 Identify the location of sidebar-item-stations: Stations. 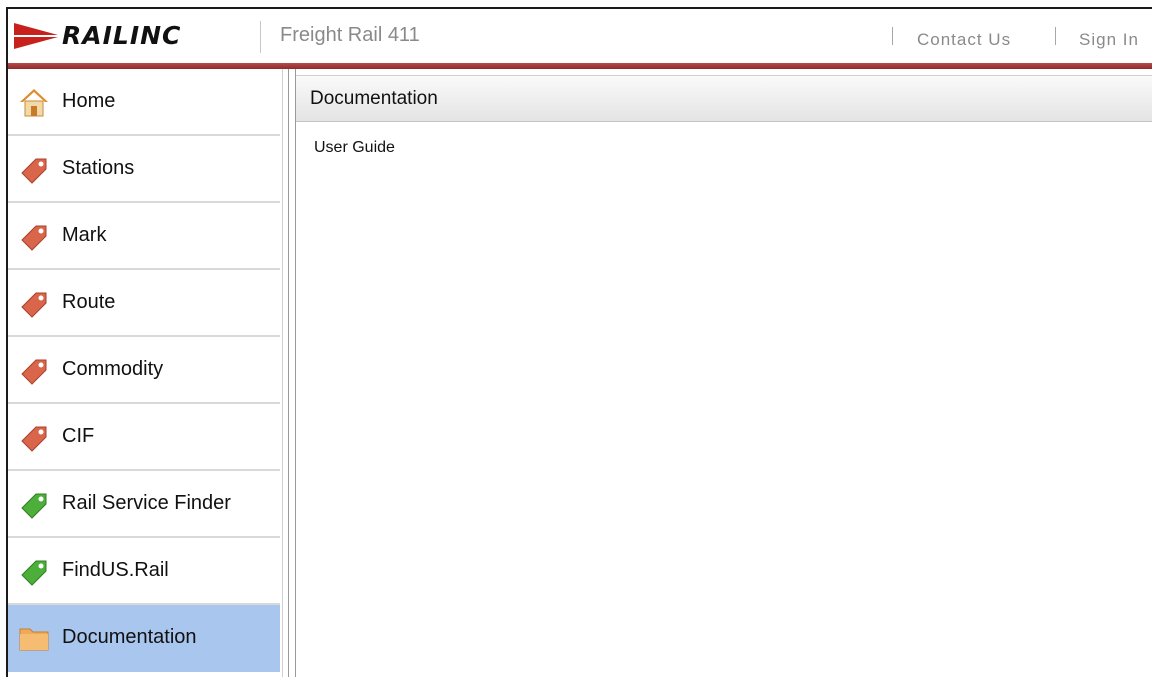
(144, 169).